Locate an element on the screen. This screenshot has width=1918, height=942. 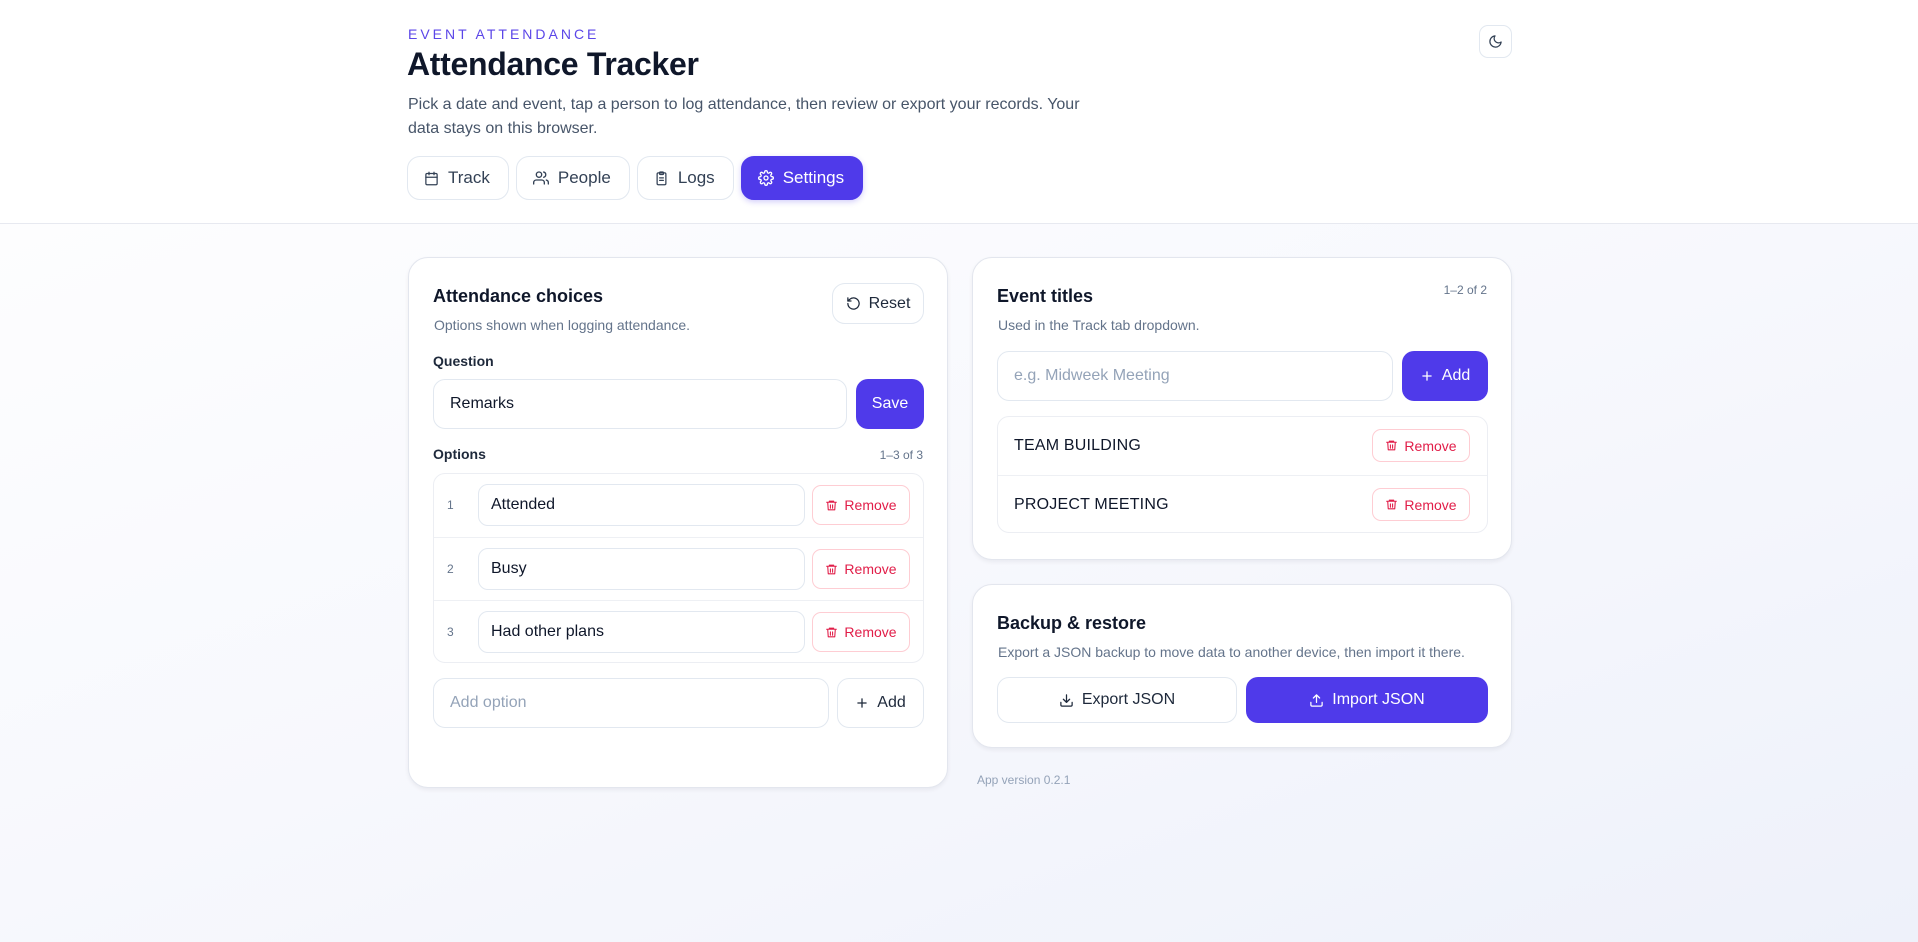
list-item: 1 Attended Remove is located at coordinates (678, 505).